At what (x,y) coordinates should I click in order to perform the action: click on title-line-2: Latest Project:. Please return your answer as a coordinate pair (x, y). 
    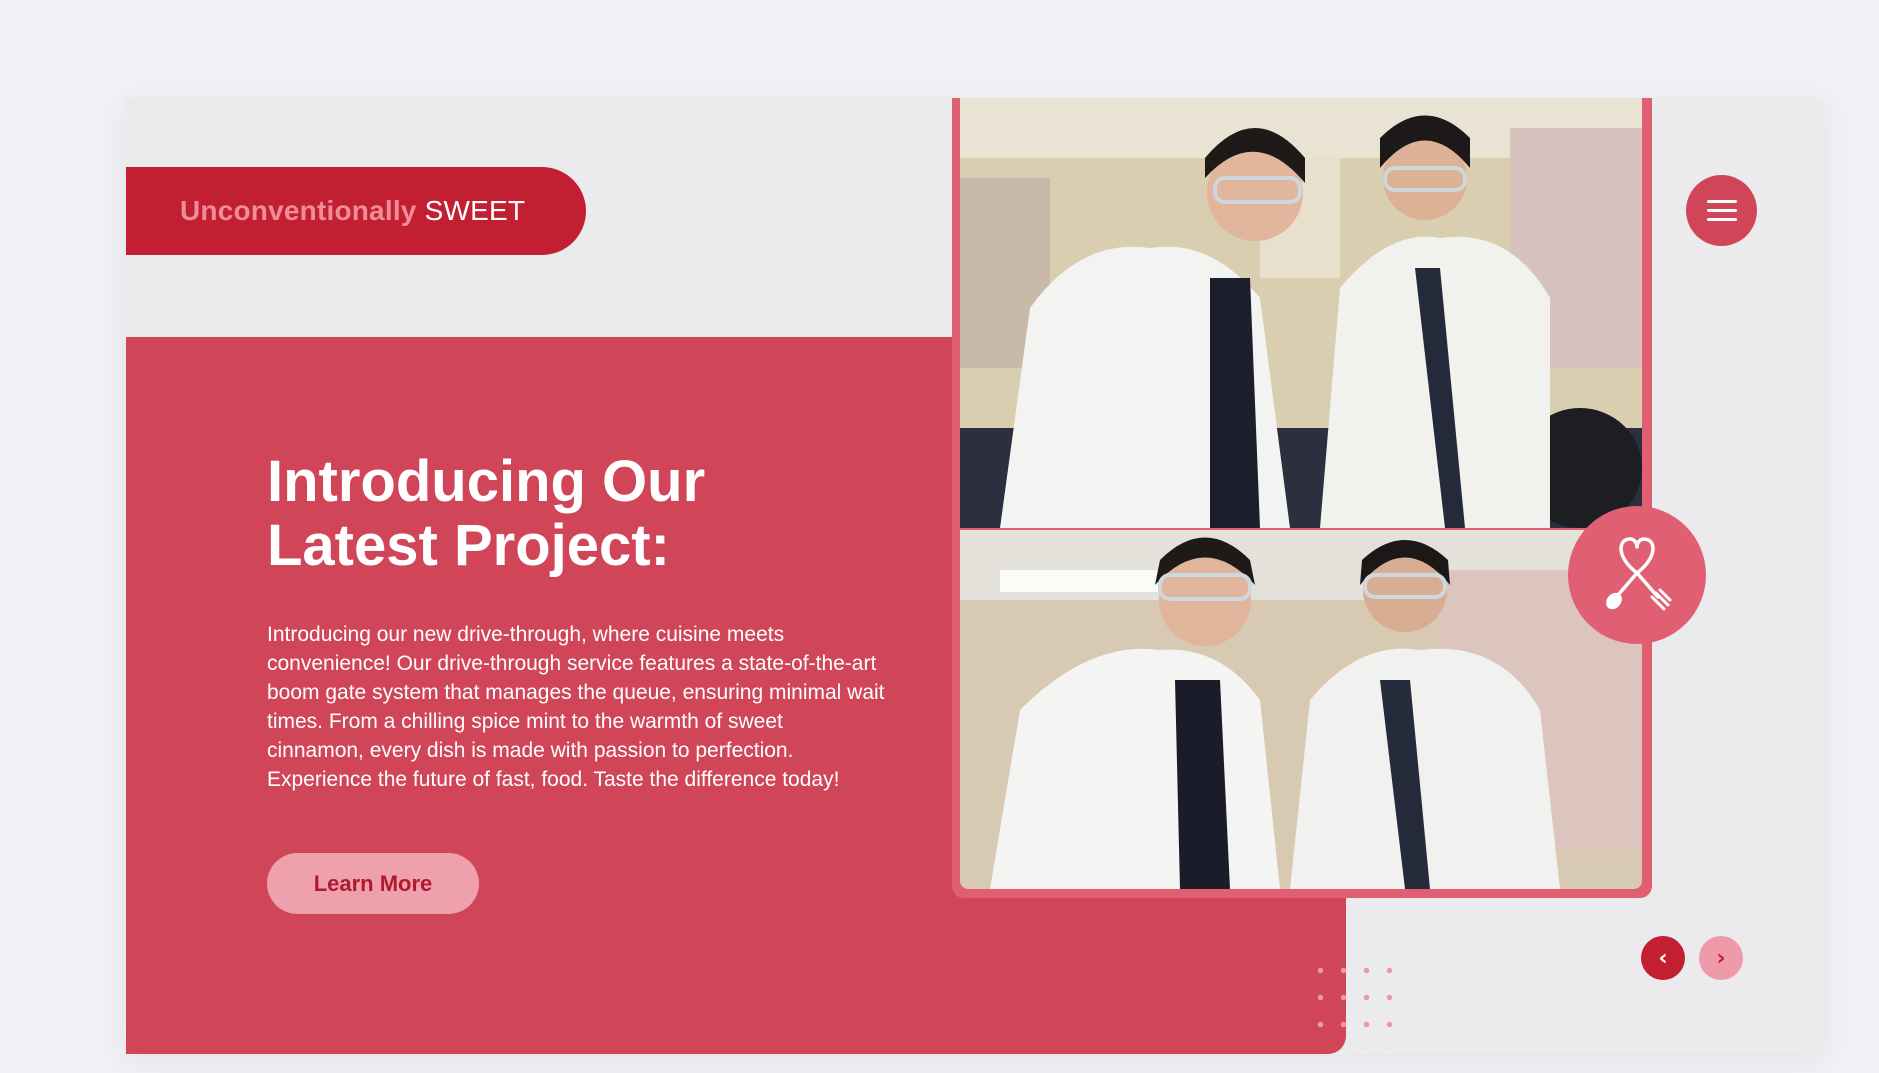
    Looking at the image, I should click on (468, 545).